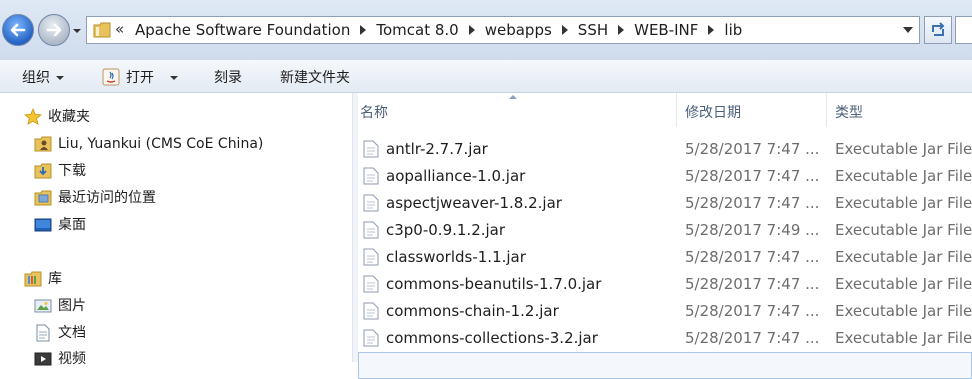 The image size is (972, 379). I want to click on column-header-type: 类型, so click(849, 112).